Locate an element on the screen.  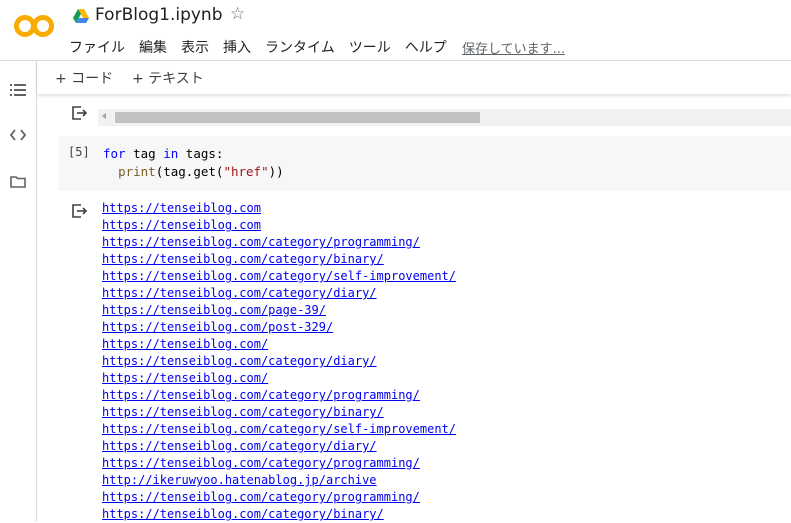
left-sidebar is located at coordinates (18, 291).